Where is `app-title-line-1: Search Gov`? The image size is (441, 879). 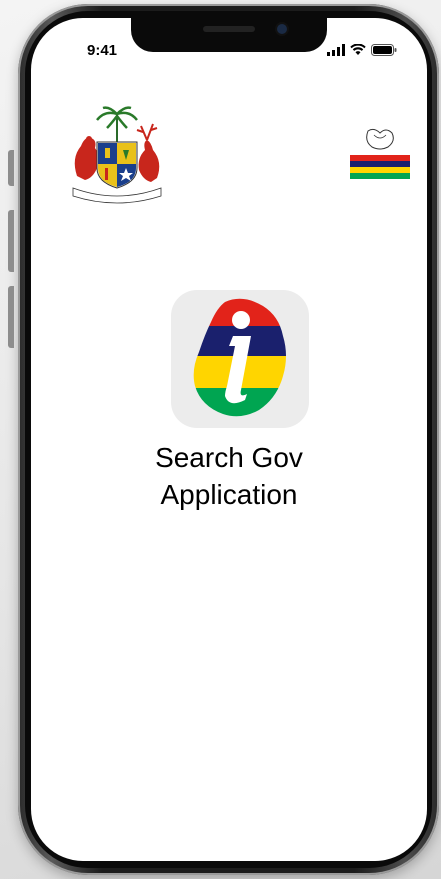
app-title-line-1: Search Gov is located at coordinates (229, 457).